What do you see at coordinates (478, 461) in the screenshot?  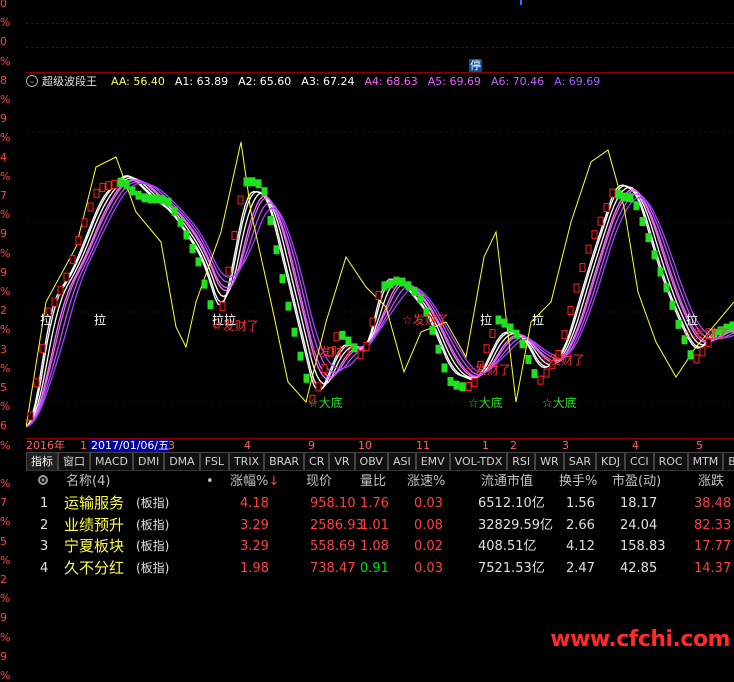 I see `tab-vol-tdx: VOL-TDX` at bounding box center [478, 461].